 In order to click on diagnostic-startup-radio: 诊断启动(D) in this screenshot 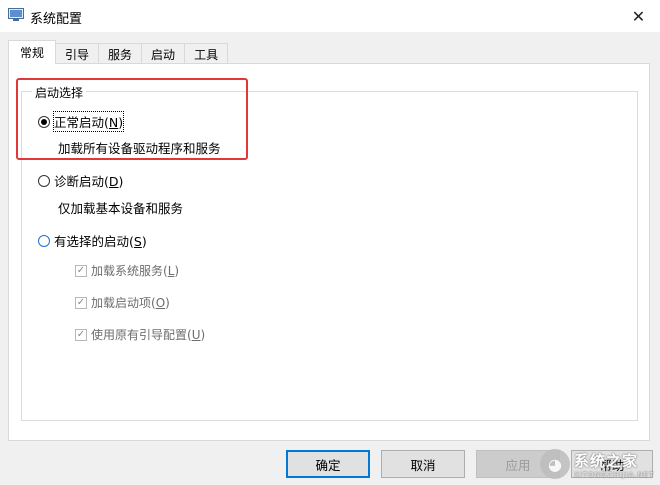, I will do `click(80, 180)`.